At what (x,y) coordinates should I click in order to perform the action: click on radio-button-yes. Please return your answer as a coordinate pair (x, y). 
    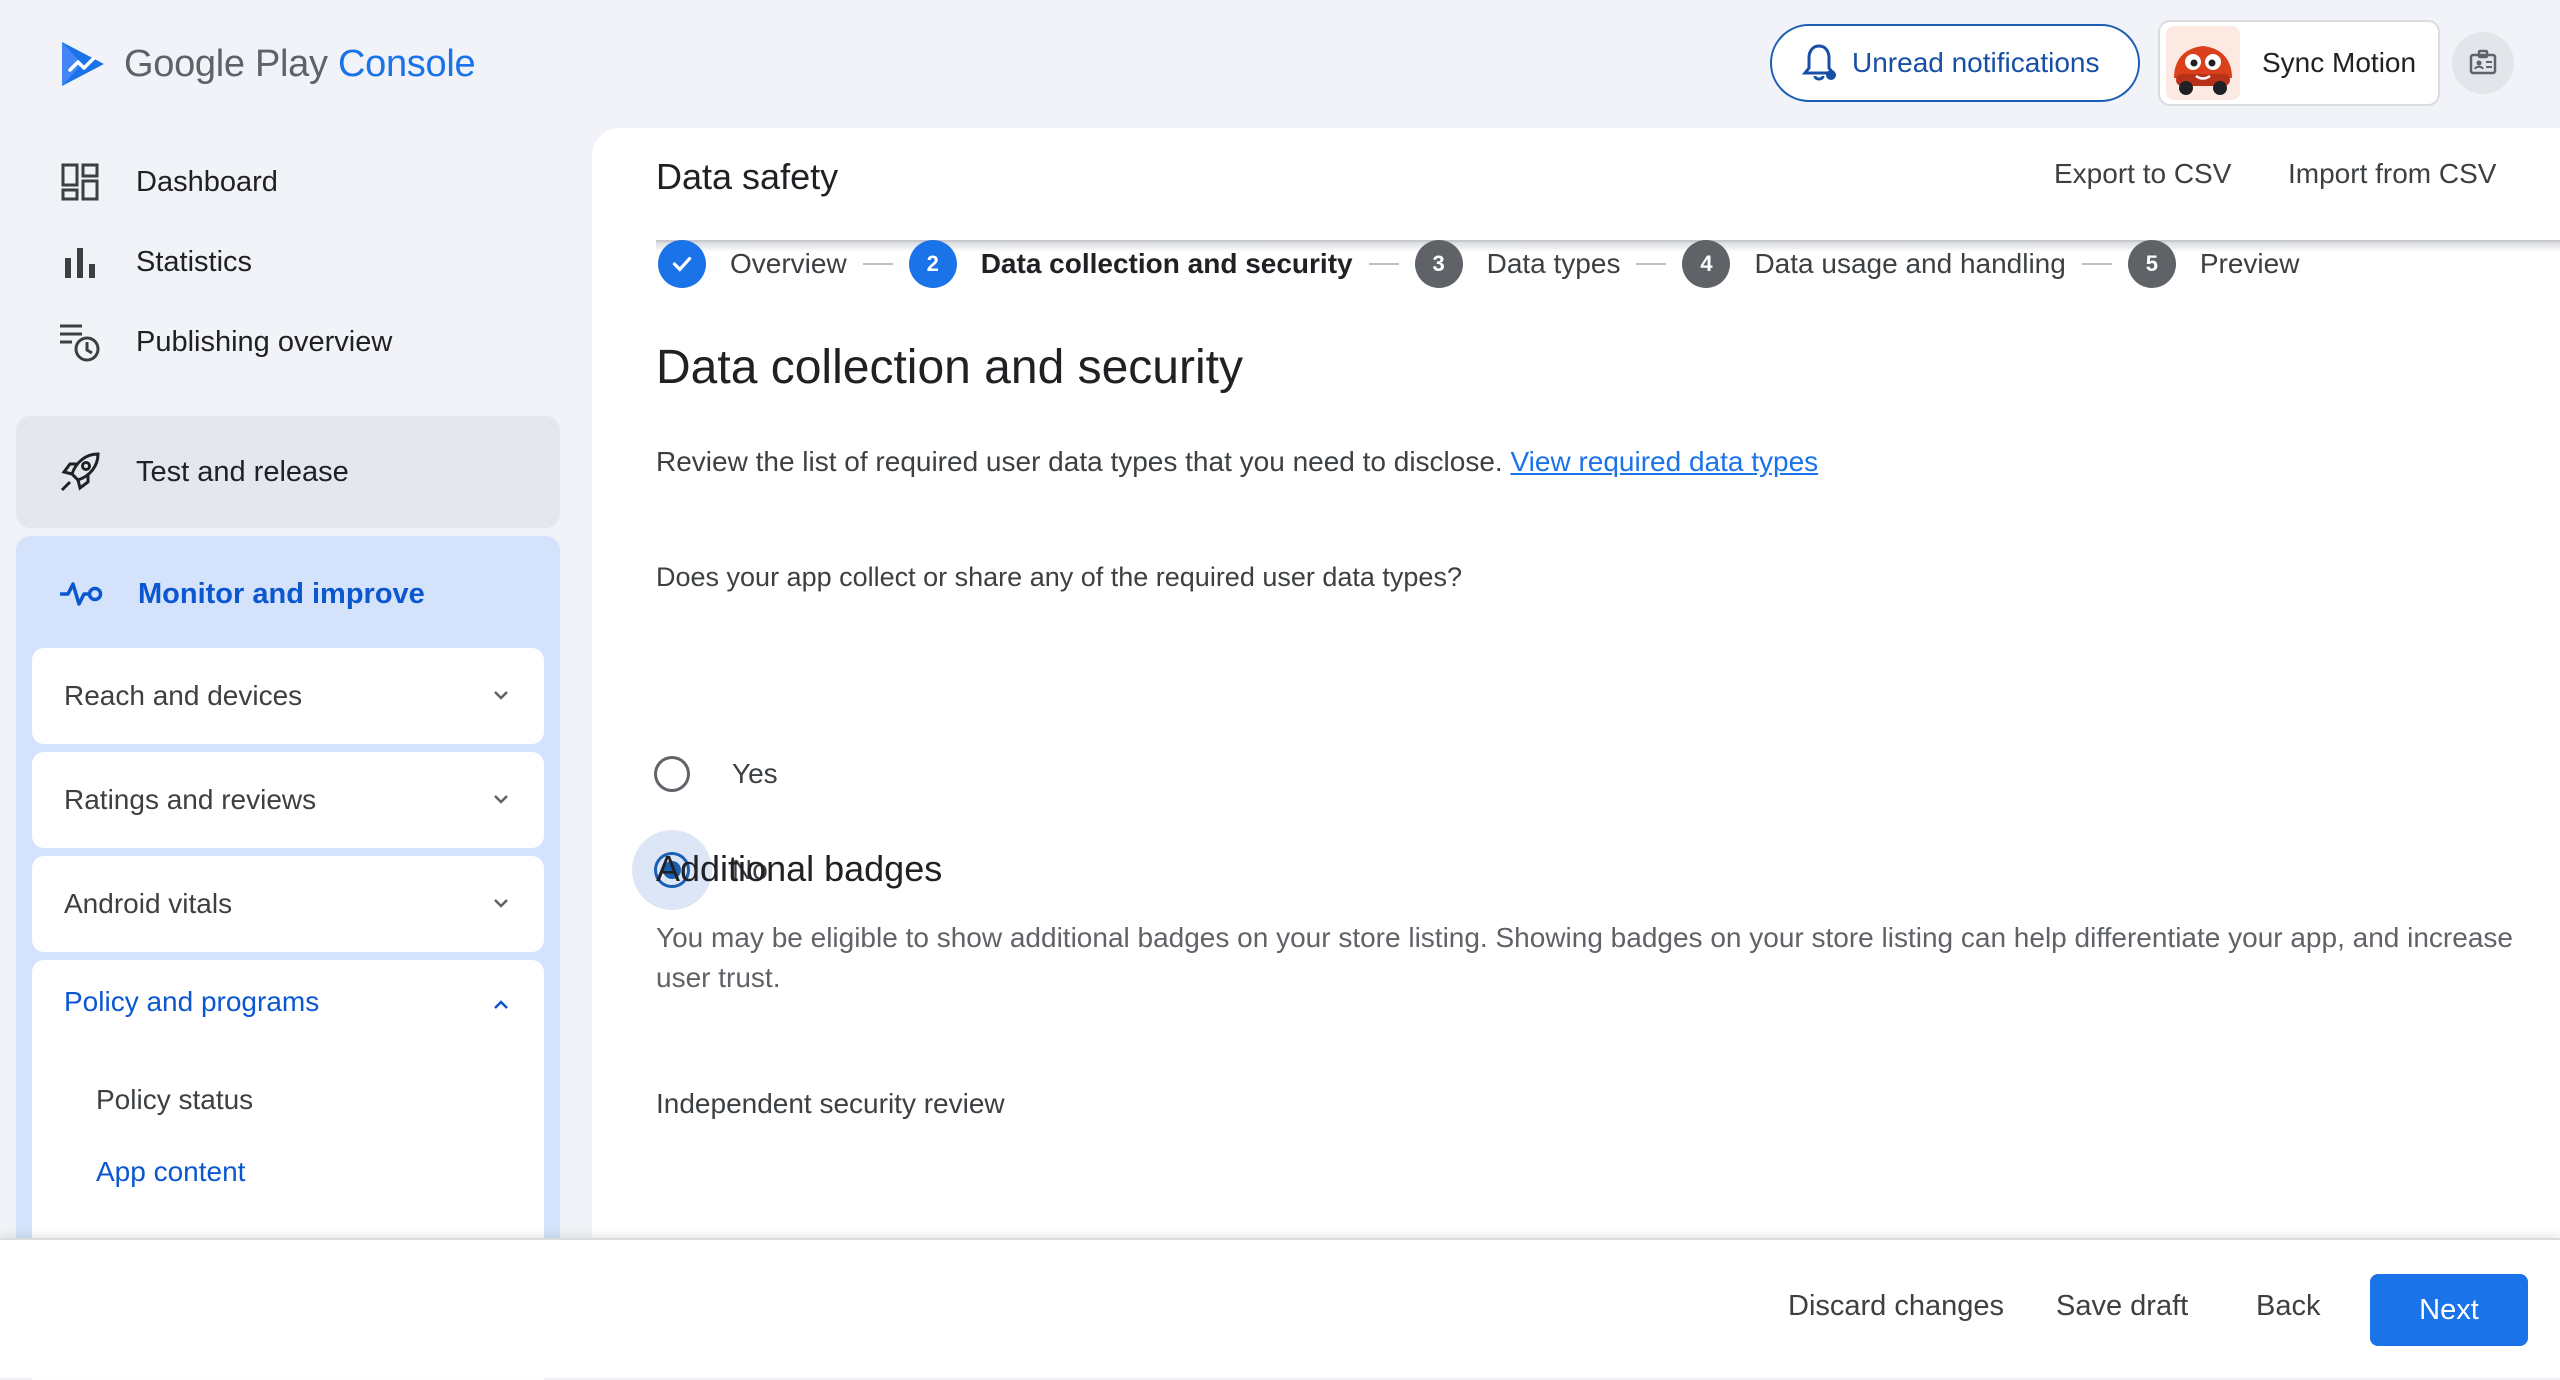
    Looking at the image, I should click on (672, 774).